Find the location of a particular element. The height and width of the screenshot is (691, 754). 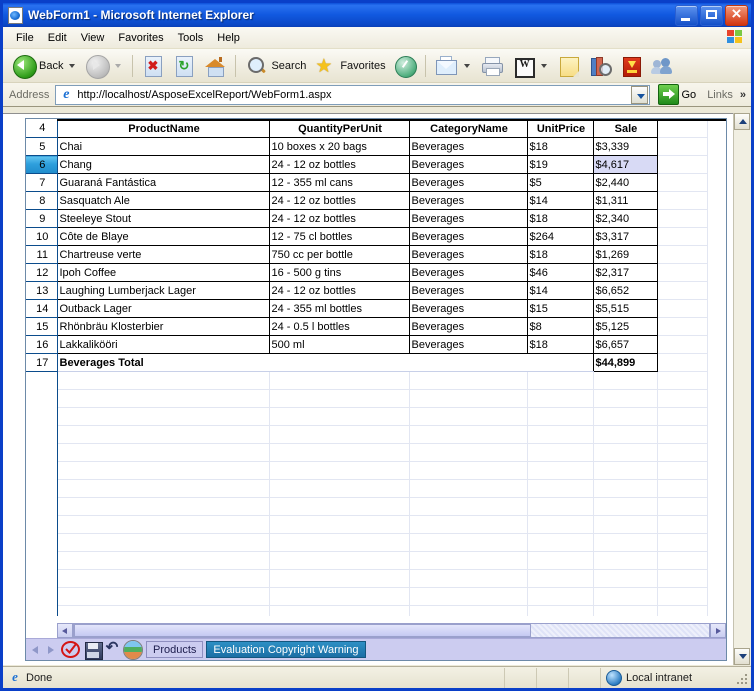

hscroll-track is located at coordinates (391, 630).